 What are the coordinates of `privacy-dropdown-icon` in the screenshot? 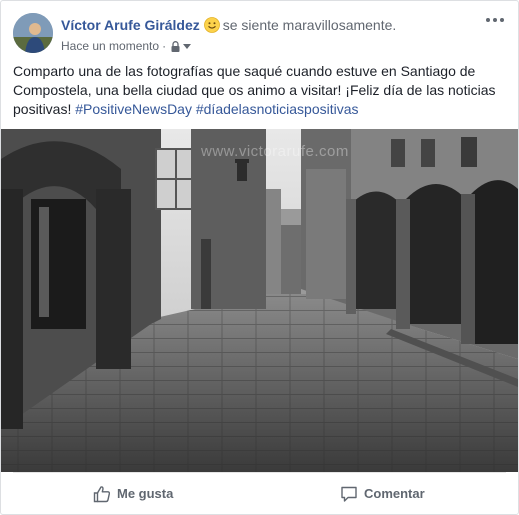 It's located at (187, 45).